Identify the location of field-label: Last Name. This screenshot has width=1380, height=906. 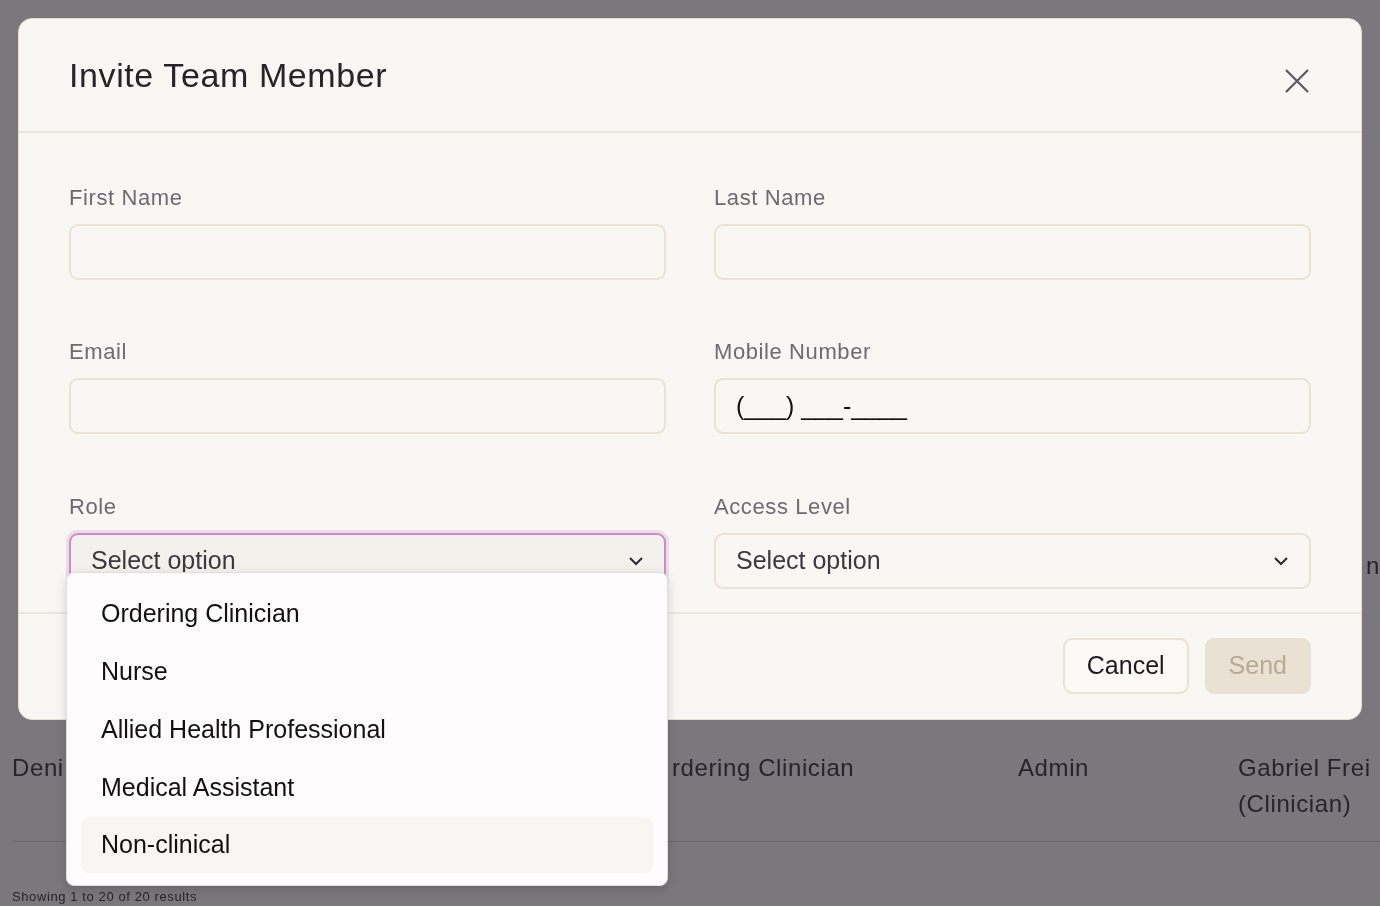
(770, 198).